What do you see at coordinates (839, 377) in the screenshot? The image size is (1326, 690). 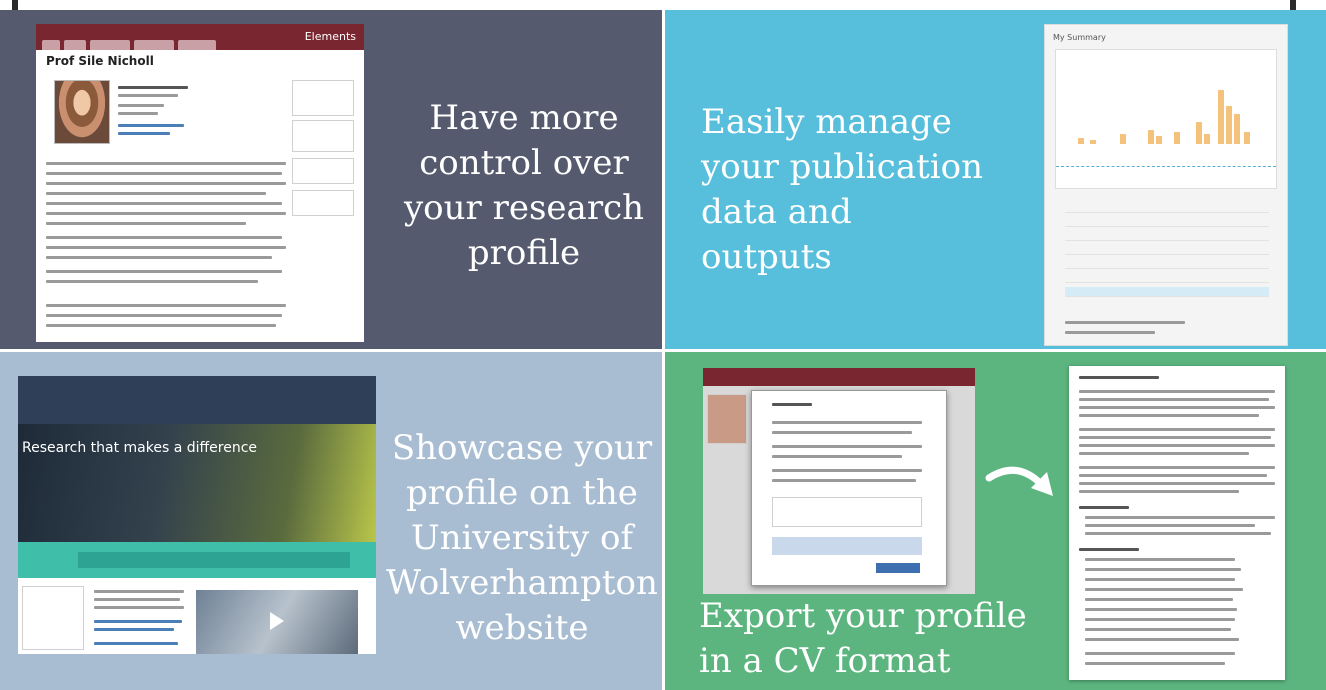 I see `app-topbar` at bounding box center [839, 377].